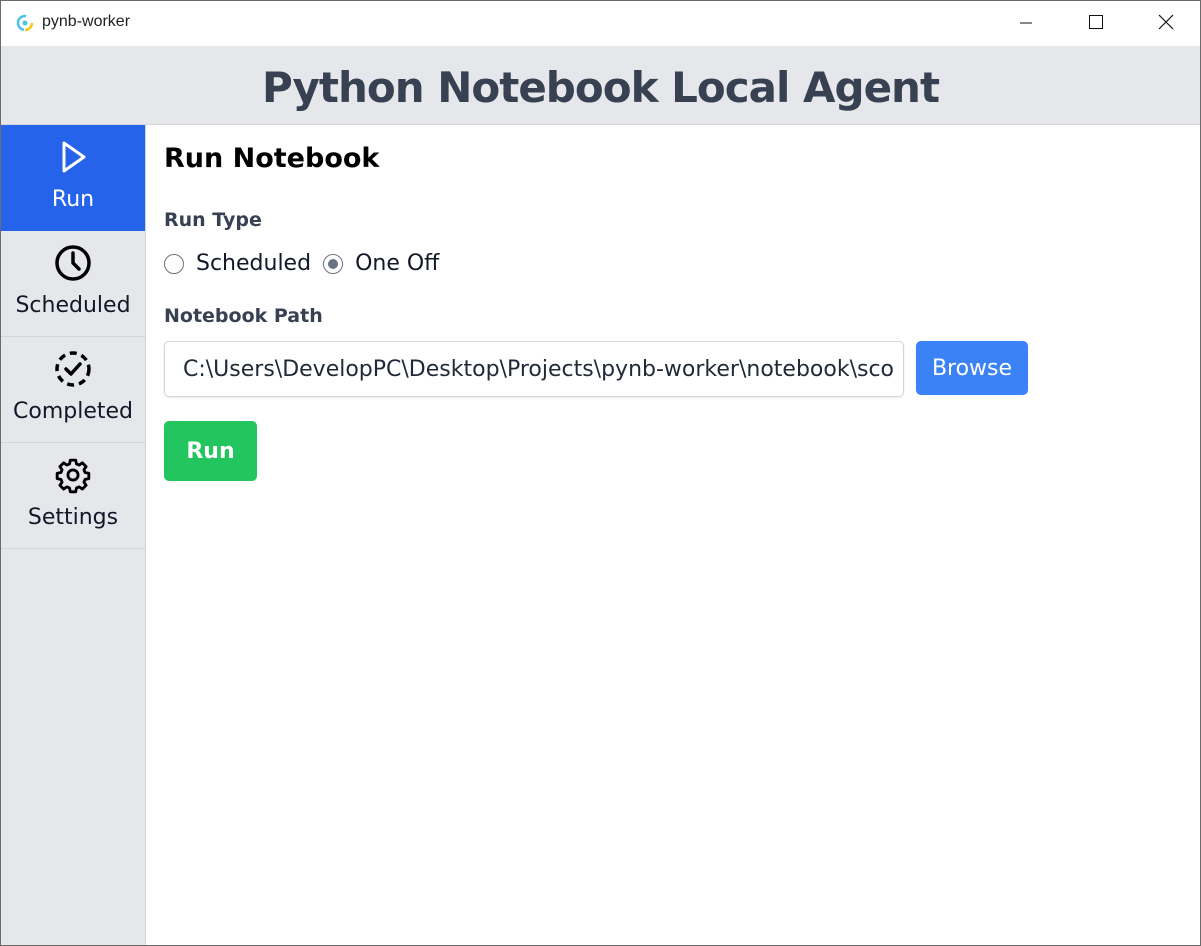 This screenshot has height=946, width=1201. I want to click on maximize-icon, so click(1096, 23).